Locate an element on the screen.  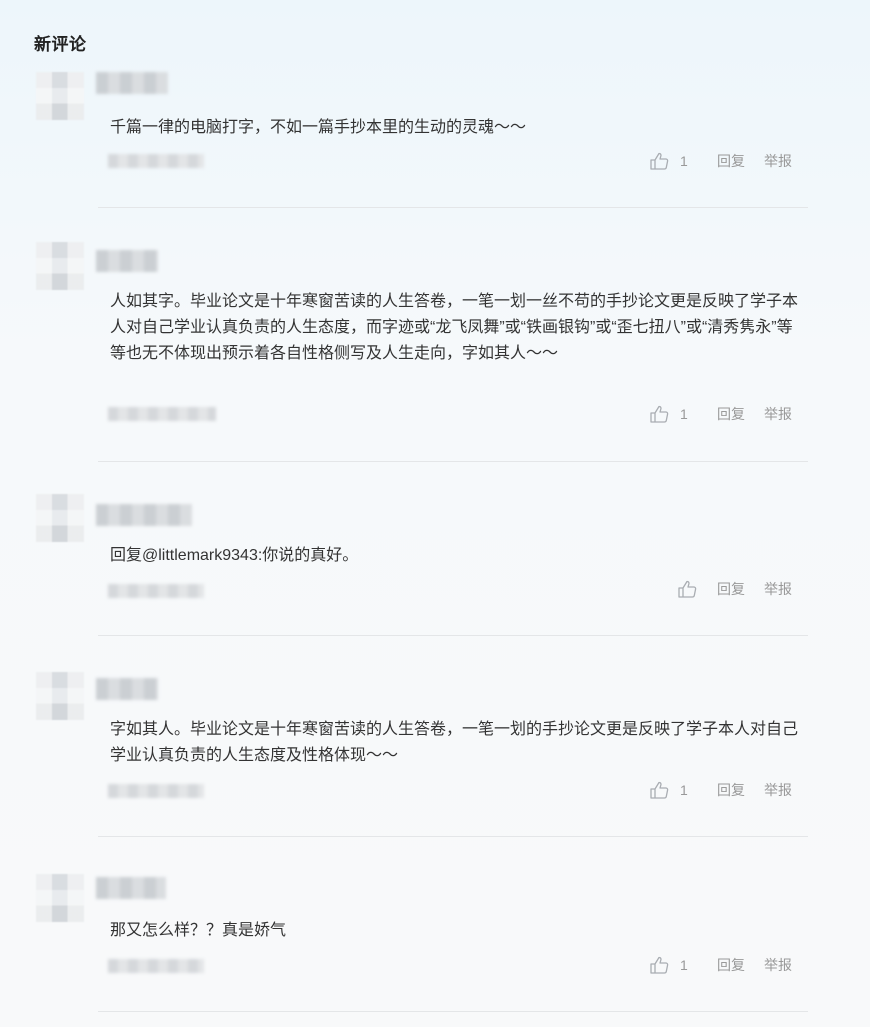
comment-text: 那又怎么样？？真是娇气 is located at coordinates (198, 930).